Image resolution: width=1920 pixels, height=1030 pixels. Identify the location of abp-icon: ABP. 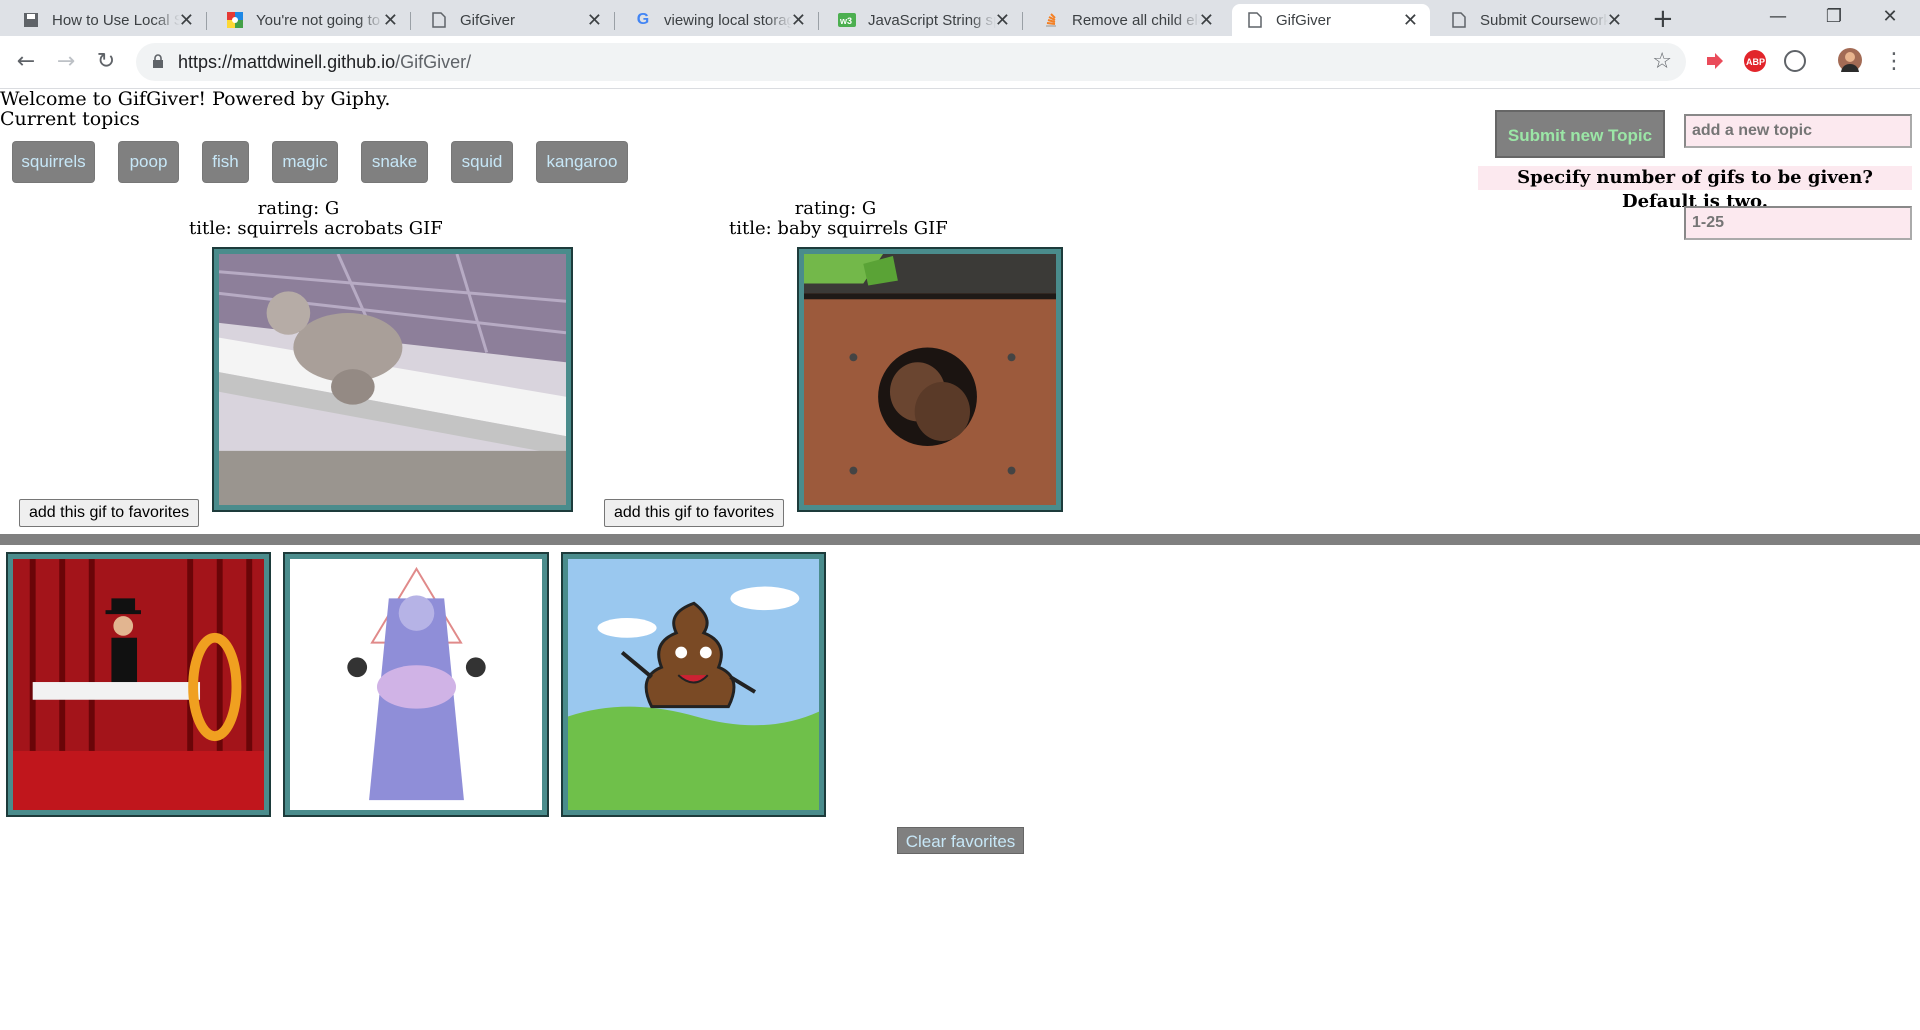
(1755, 61).